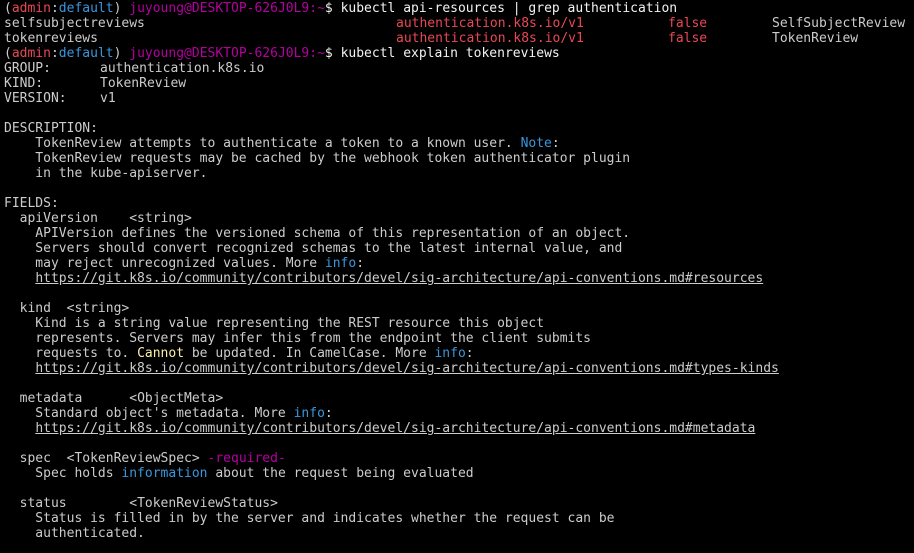 The height and width of the screenshot is (553, 914). Describe the element at coordinates (459, 98) in the screenshot. I see `version-line: VERSION: v1` at that location.